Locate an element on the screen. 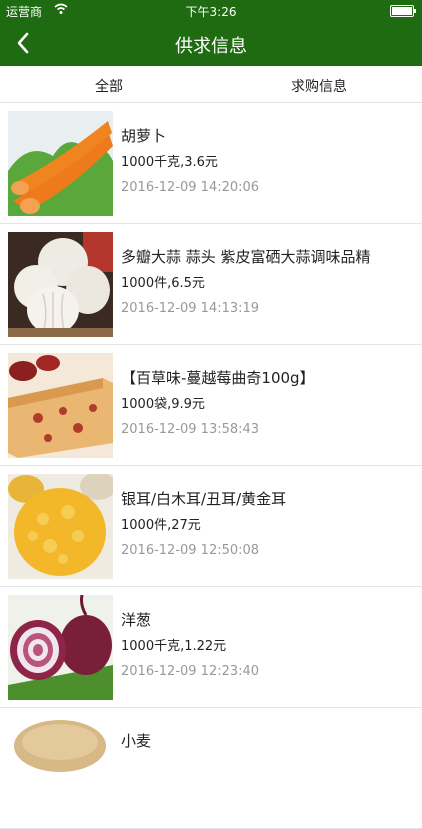 The height and width of the screenshot is (829, 422). item-date: 2016-12-09 12:23:40 is located at coordinates (190, 671).